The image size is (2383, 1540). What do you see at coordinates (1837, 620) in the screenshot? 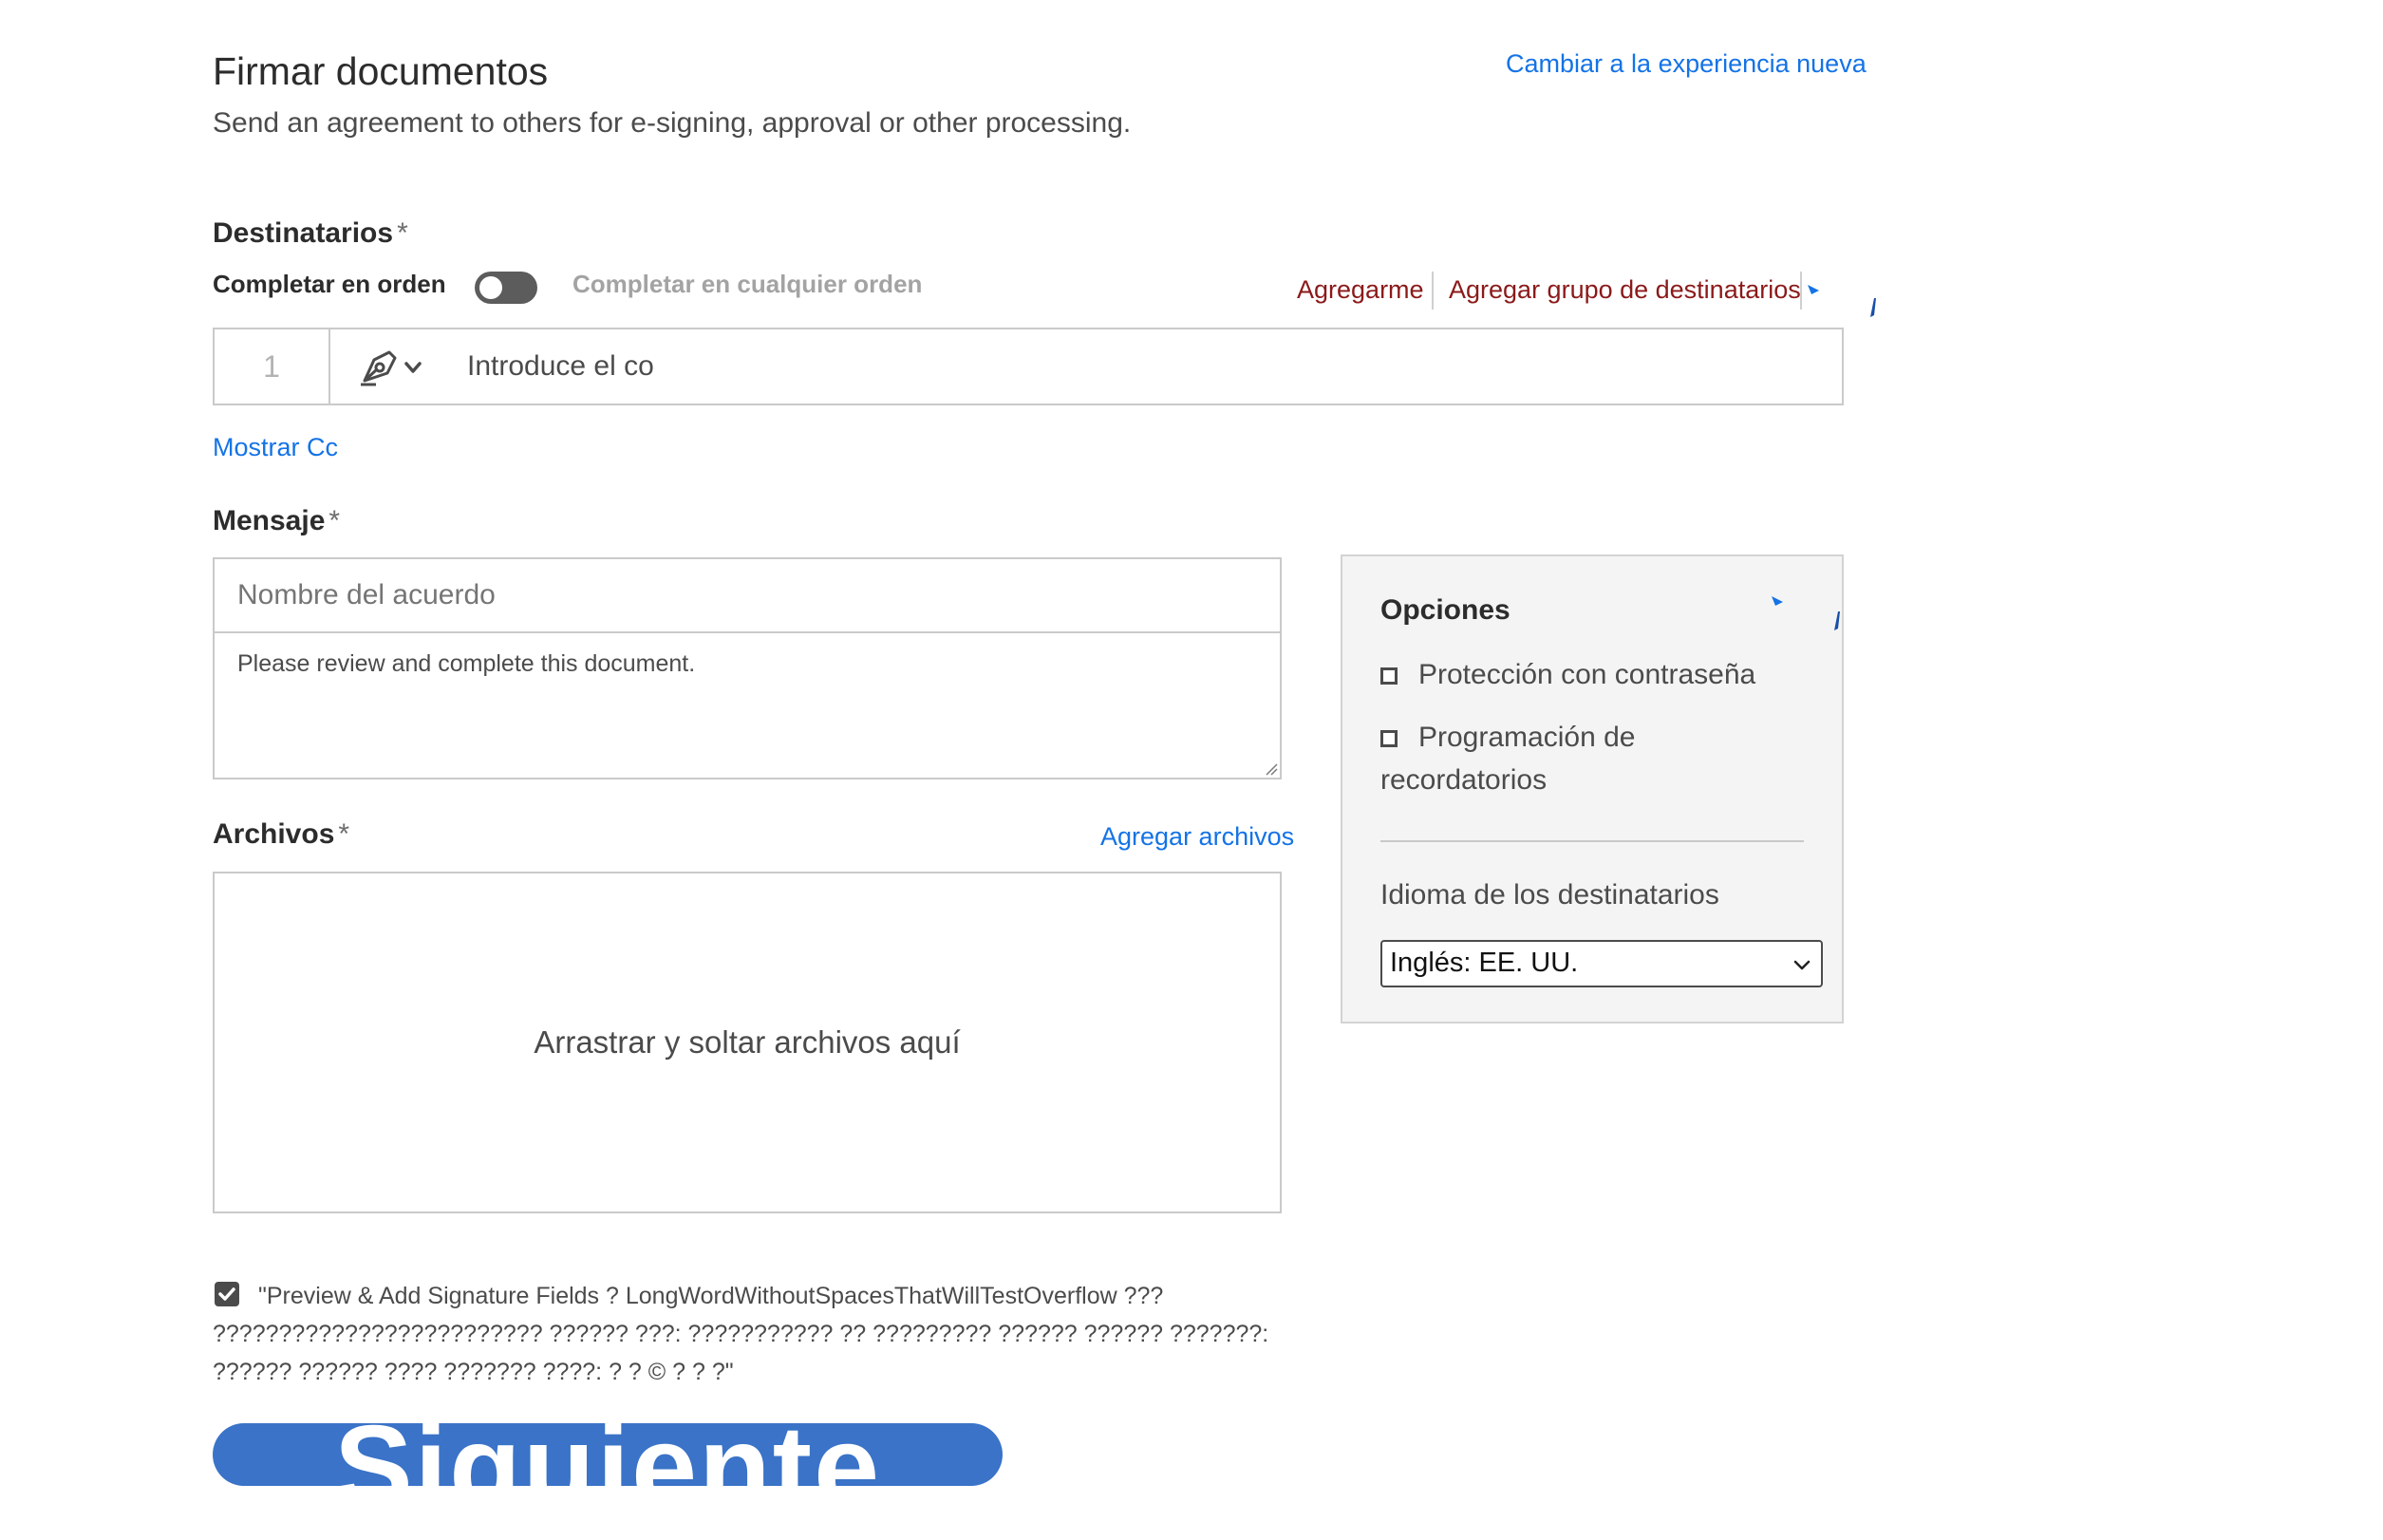
I see `options-corner-icon` at bounding box center [1837, 620].